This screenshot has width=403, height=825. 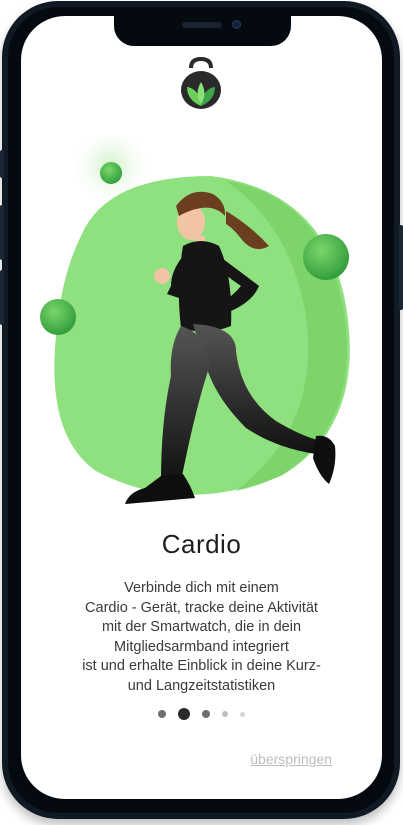 What do you see at coordinates (202, 25) in the screenshot?
I see `earpiece-speaker` at bounding box center [202, 25].